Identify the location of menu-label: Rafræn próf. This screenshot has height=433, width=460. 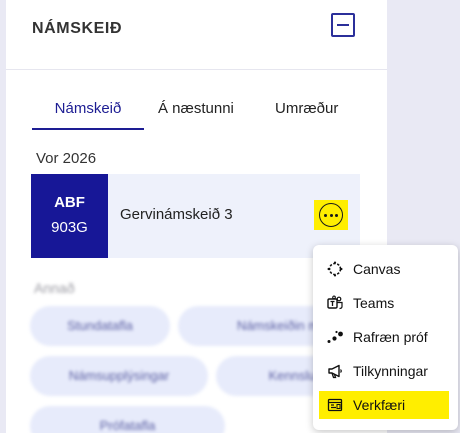
(390, 337).